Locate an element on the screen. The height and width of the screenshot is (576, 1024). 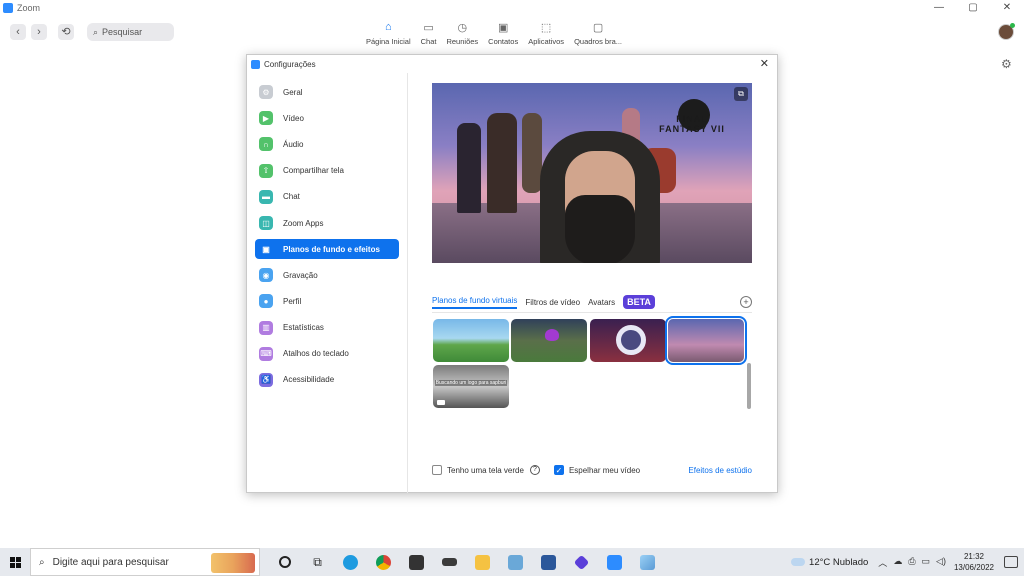
chevron-up-icon: ︿ is located at coordinates (882, 562).